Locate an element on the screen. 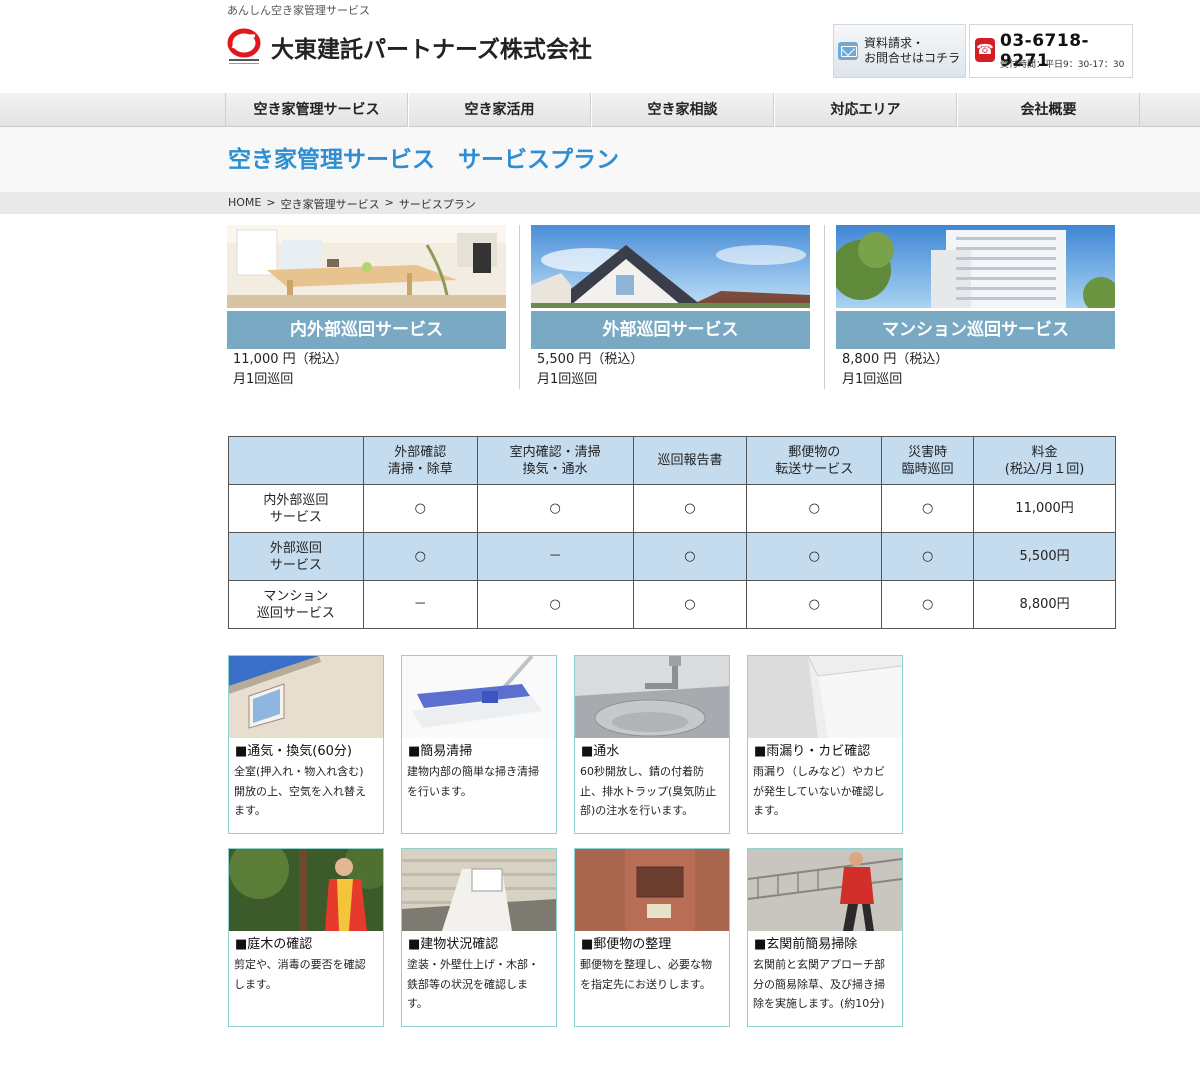  table-header-cell: 災害時 臨時巡回 is located at coordinates (928, 460).